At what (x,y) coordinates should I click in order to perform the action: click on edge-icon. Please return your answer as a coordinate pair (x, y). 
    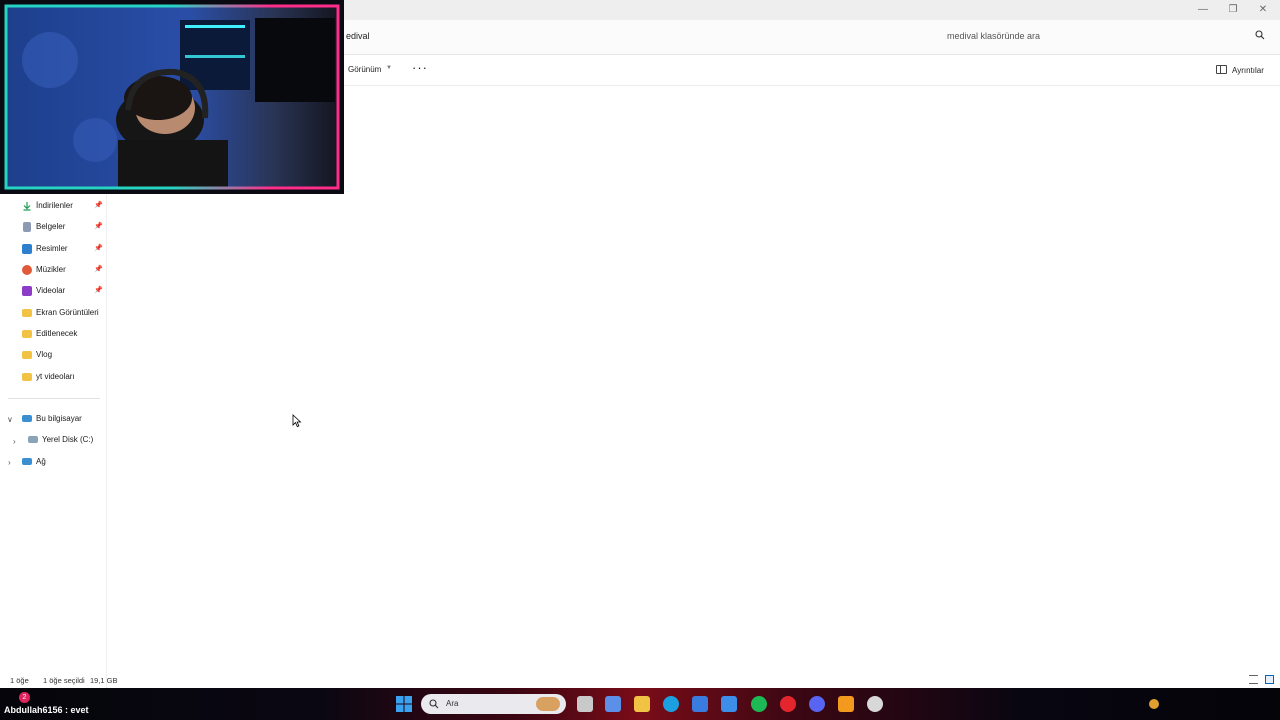
    Looking at the image, I should click on (671, 704).